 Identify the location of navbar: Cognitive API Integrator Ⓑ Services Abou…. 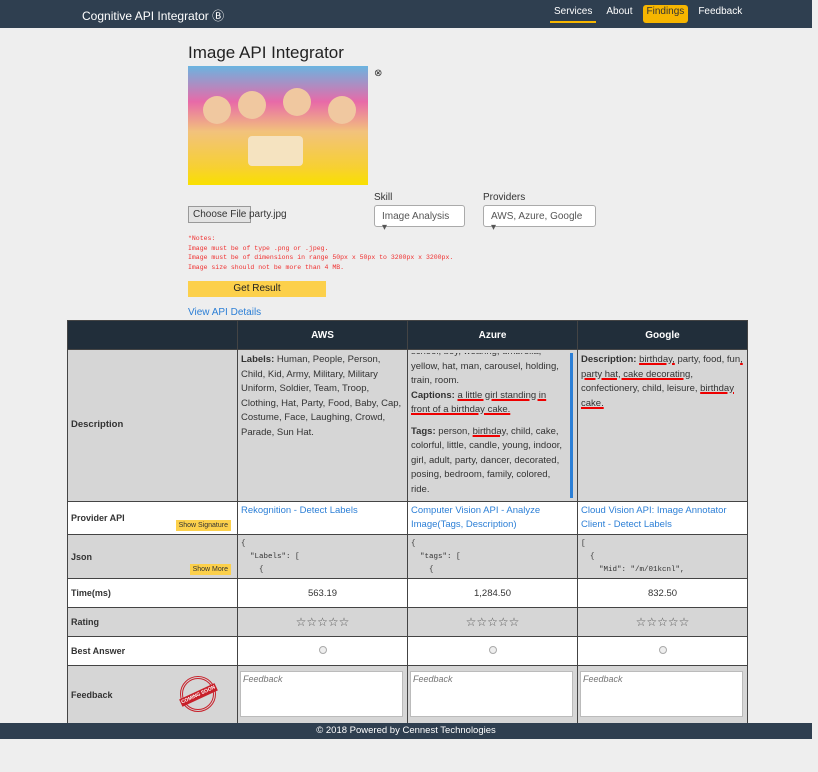
(406, 14).